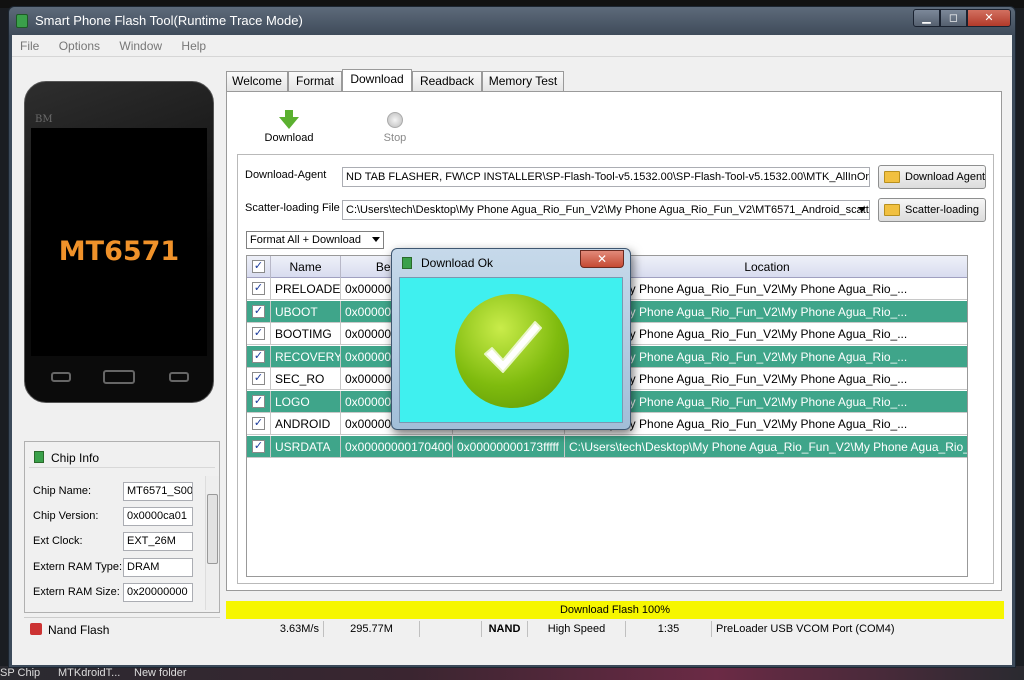 The width and height of the screenshot is (1024, 680). What do you see at coordinates (160, 673) in the screenshot?
I see `taskbar-item: New folder` at bounding box center [160, 673].